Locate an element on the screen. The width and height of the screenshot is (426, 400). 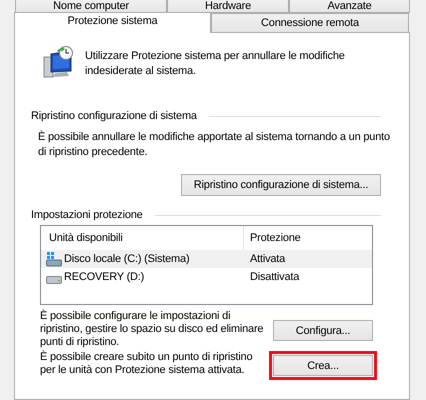
description-text: Utilizzare Protezione sistema per annullare le modifiche indesiderate al sistema. is located at coordinates (215, 64).